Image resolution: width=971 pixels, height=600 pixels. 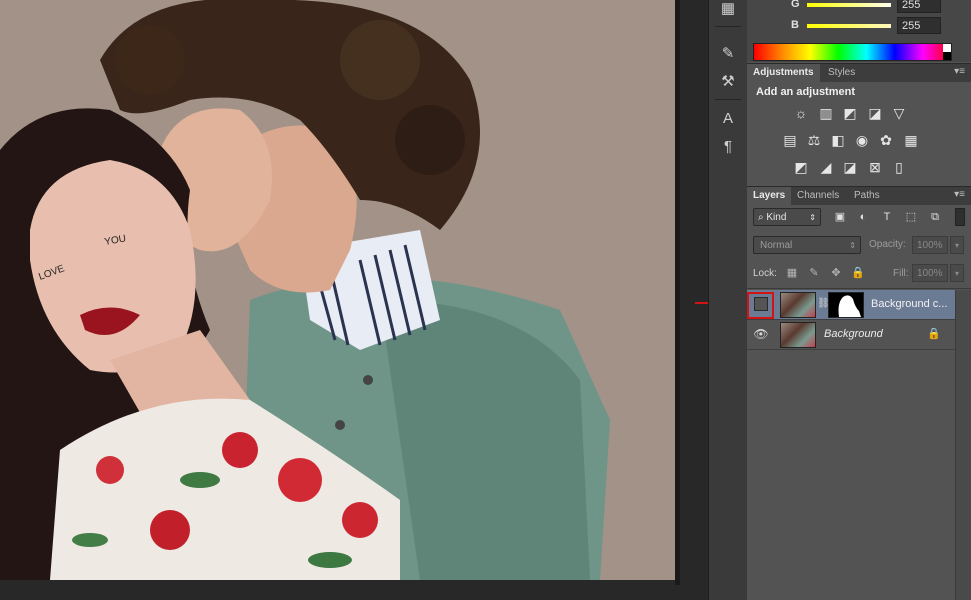 I want to click on smart-object-filter-icon: ⧉, so click(x=935, y=217).